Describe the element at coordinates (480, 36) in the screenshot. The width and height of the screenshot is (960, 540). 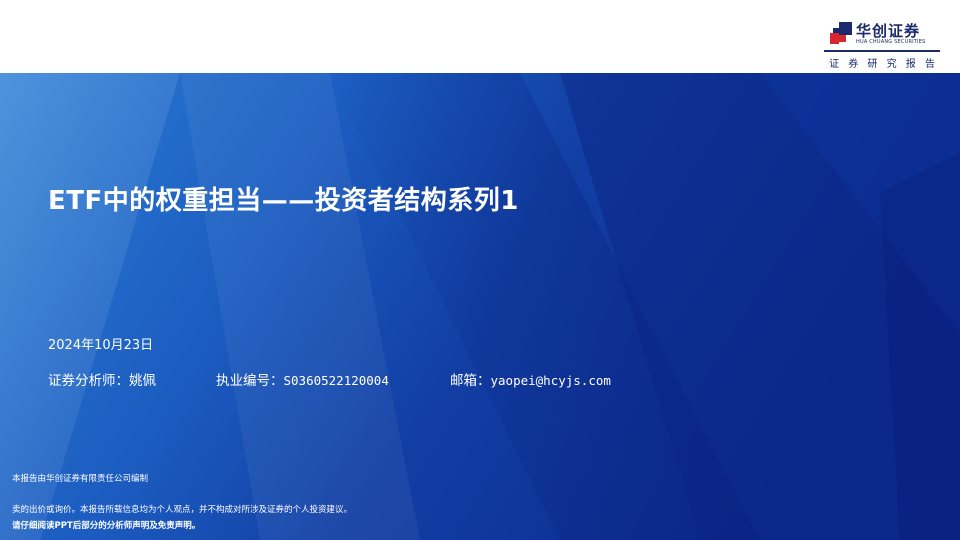
I see `report-header: 华创证券 HUA CHUANG SECURITIES 证 券 研 究 报 告` at that location.